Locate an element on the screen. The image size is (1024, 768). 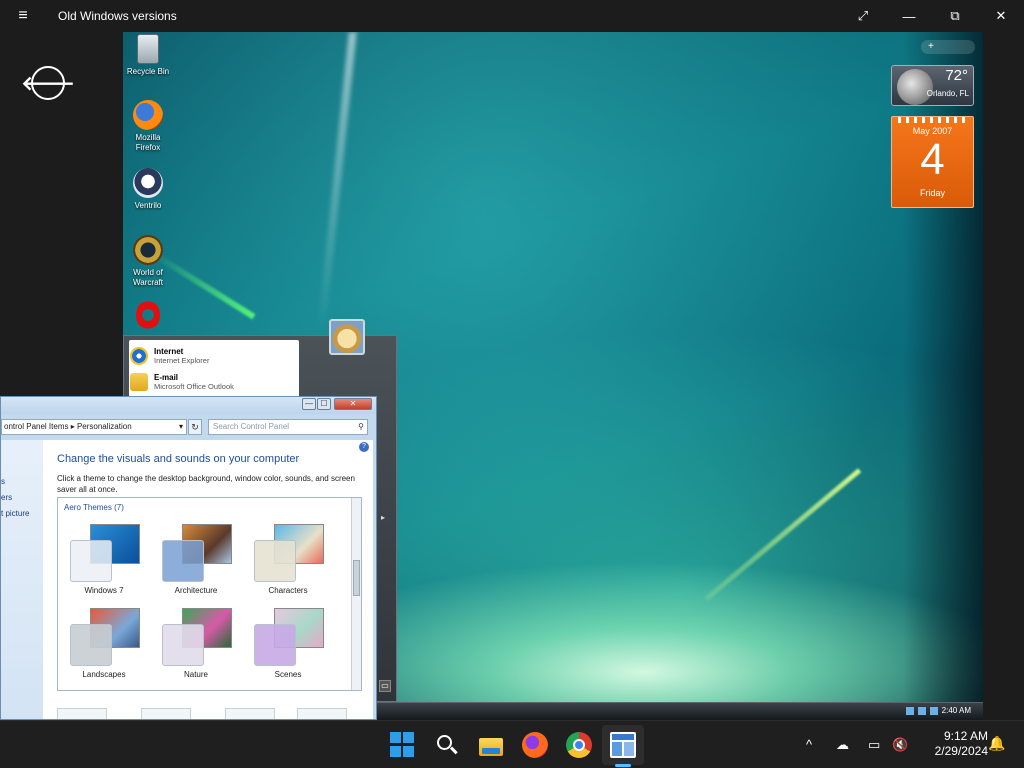
start-item-title: Internet is located at coordinates (169, 351).